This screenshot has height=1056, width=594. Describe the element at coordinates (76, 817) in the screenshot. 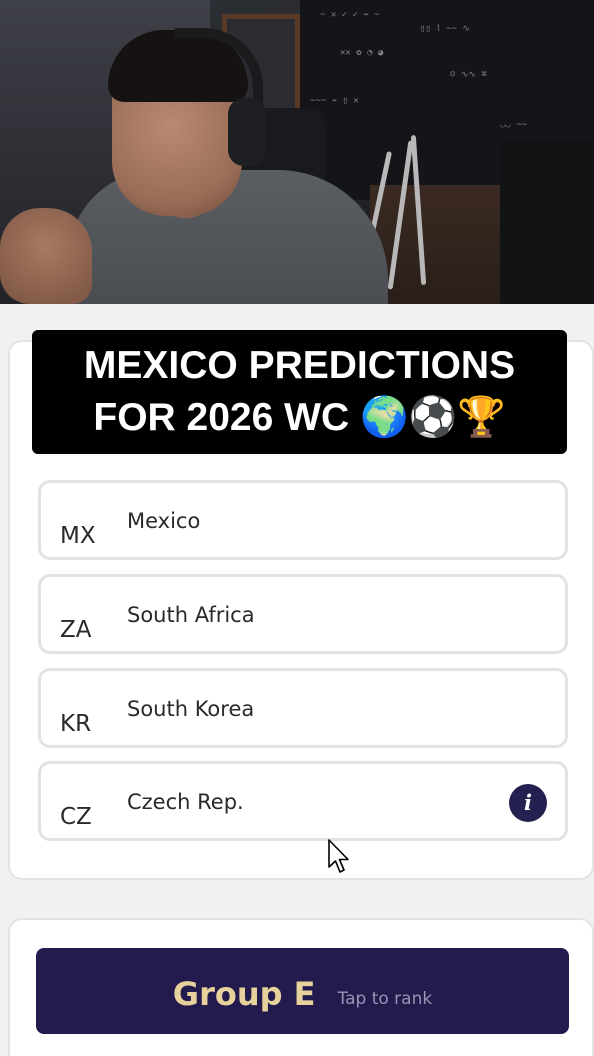

I see `team-code: CZ` at that location.